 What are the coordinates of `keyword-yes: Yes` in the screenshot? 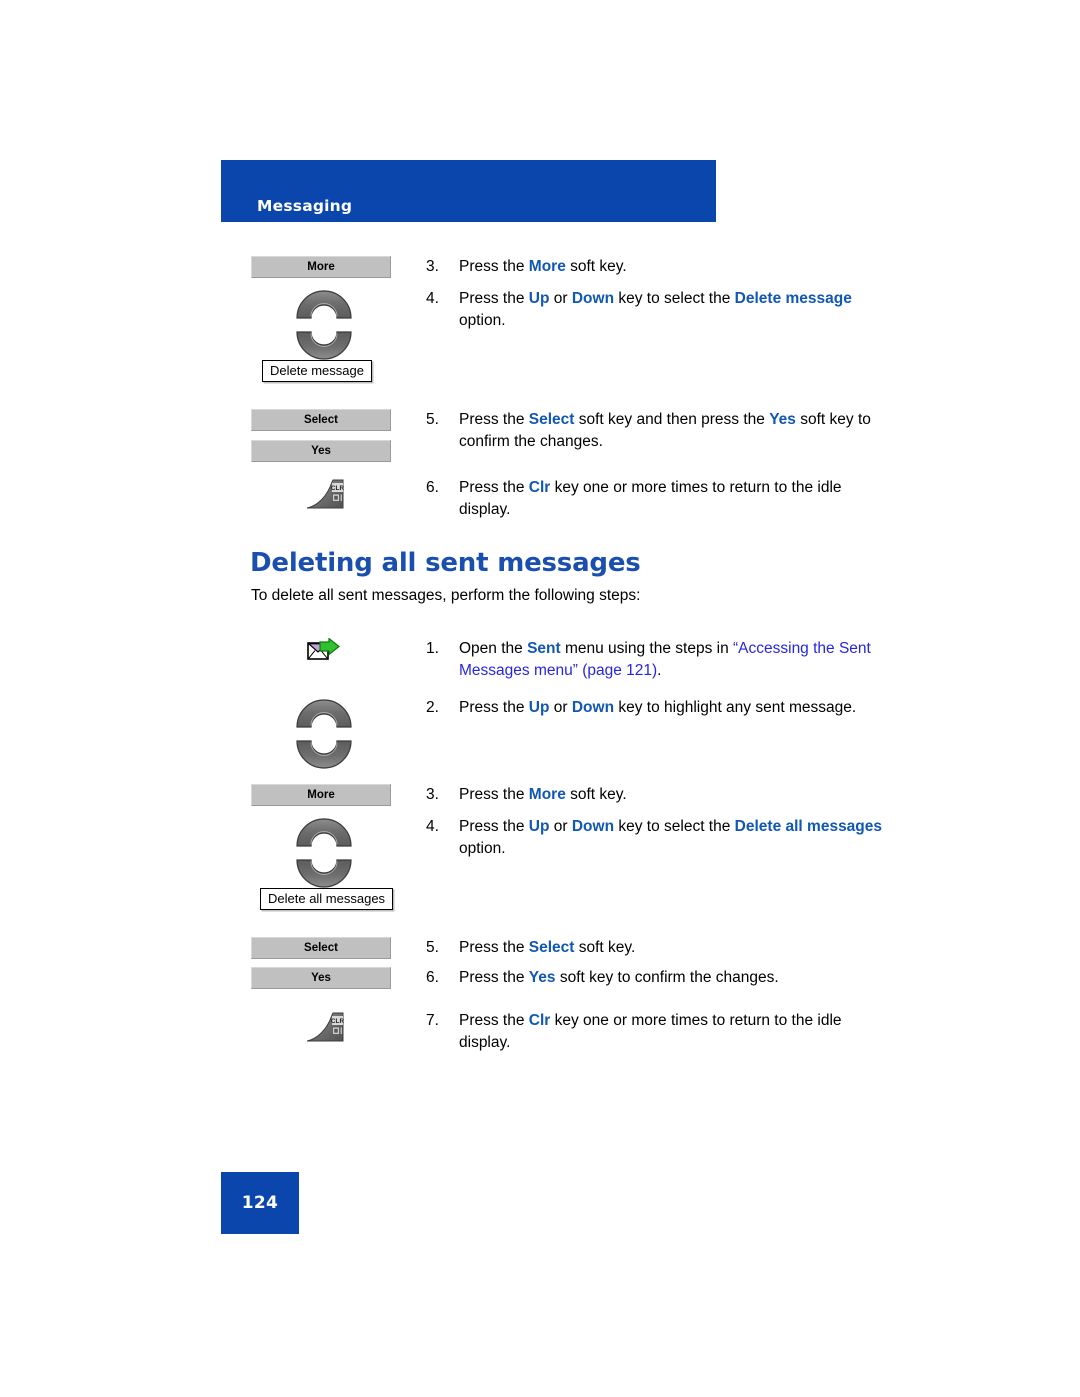 It's located at (542, 977).